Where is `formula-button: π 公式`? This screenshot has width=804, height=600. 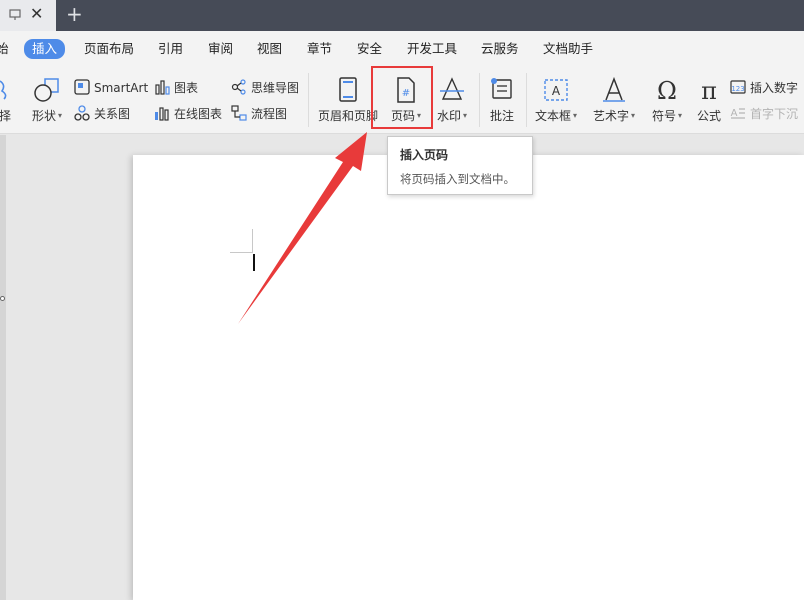 formula-button: π 公式 is located at coordinates (709, 100).